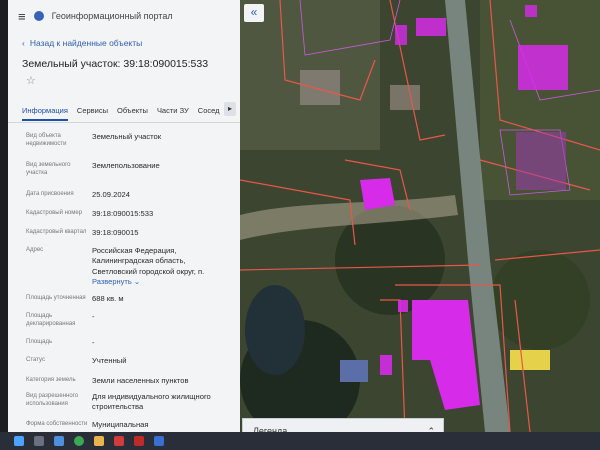 The image size is (600, 450). What do you see at coordinates (46, 140) in the screenshot?
I see `attribute-label: Вид объекта недвижимости` at bounding box center [46, 140].